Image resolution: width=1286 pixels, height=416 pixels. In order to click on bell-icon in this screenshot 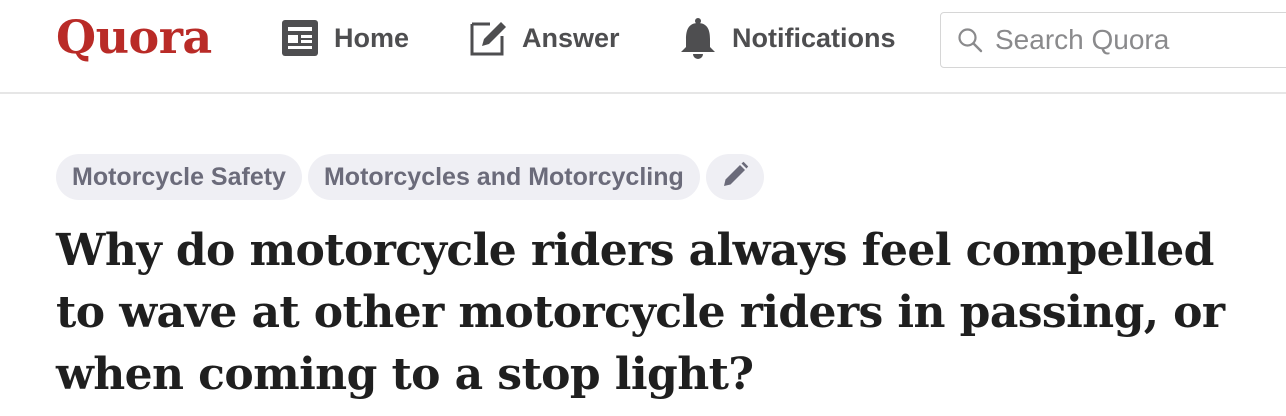, I will do `click(698, 38)`.